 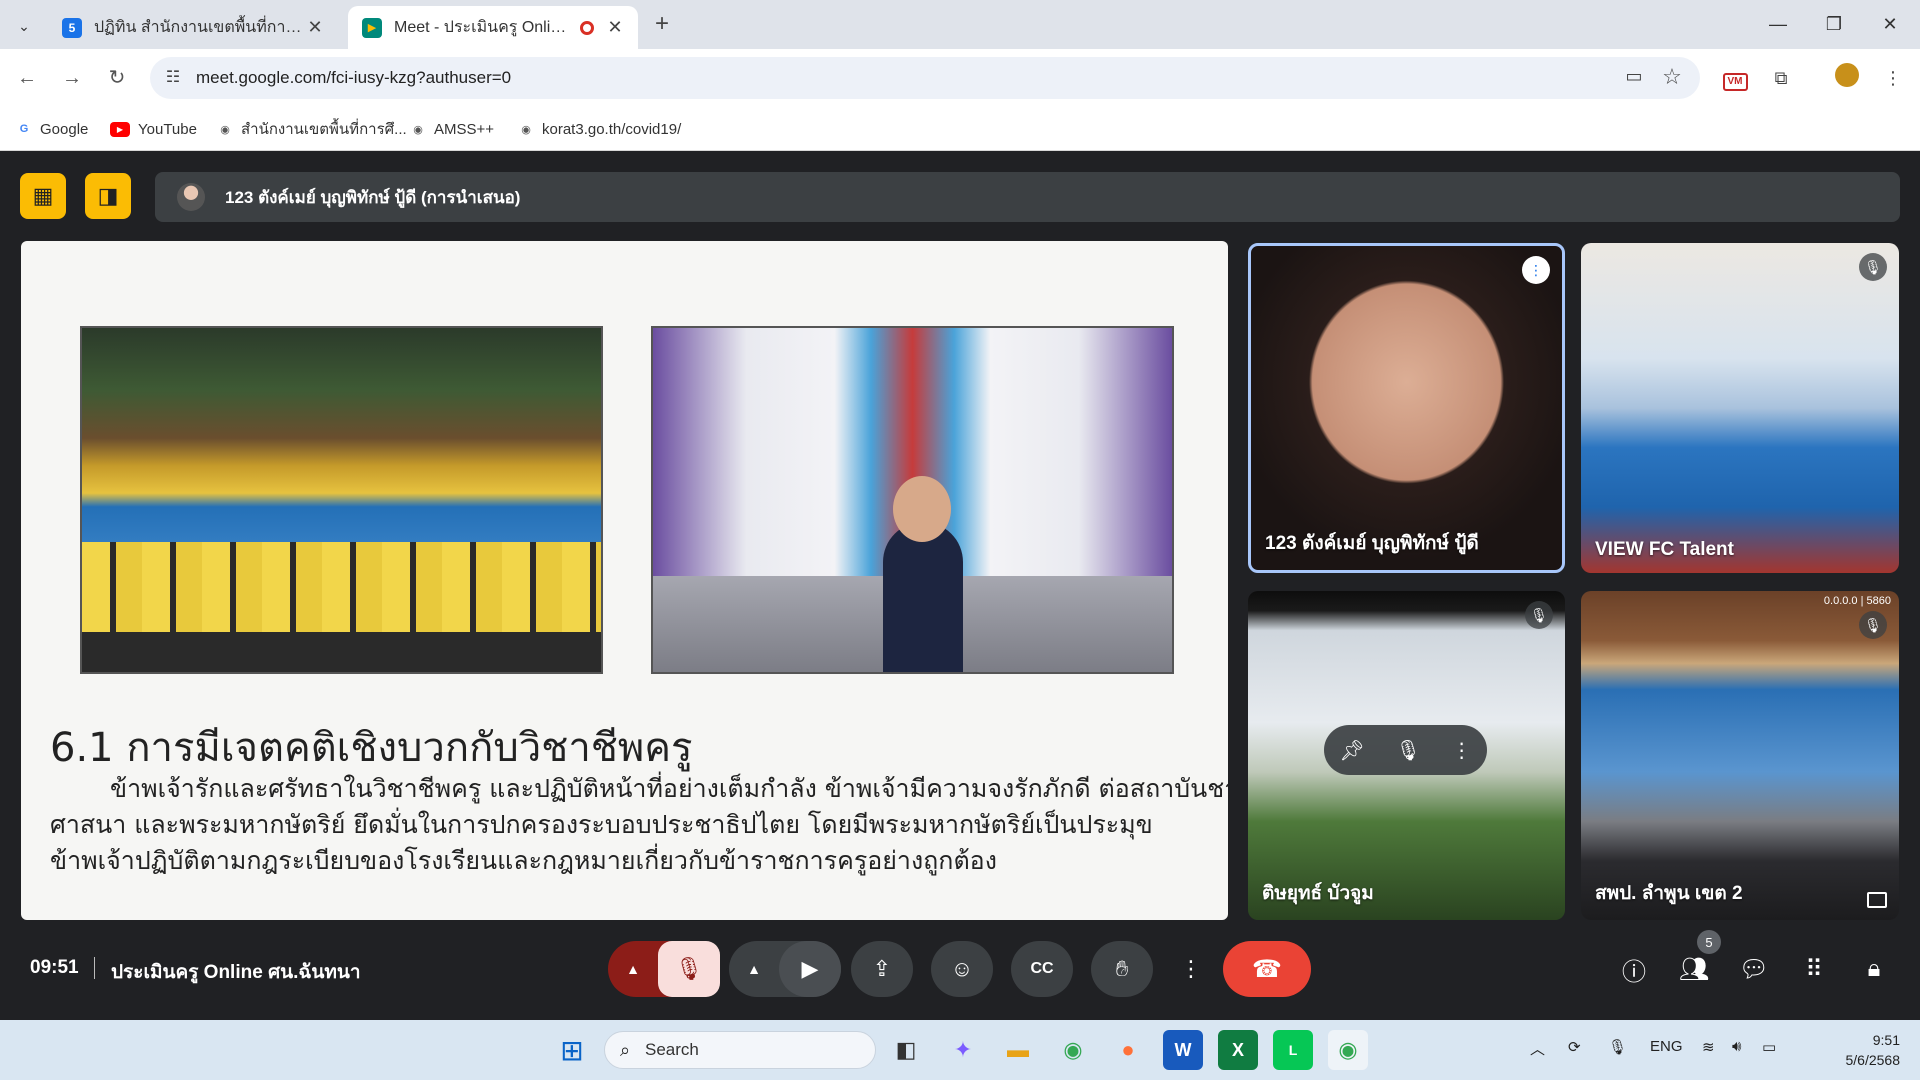 I want to click on participant-tile: 🎙︎ VIEW FC Talent, so click(x=1740, y=408).